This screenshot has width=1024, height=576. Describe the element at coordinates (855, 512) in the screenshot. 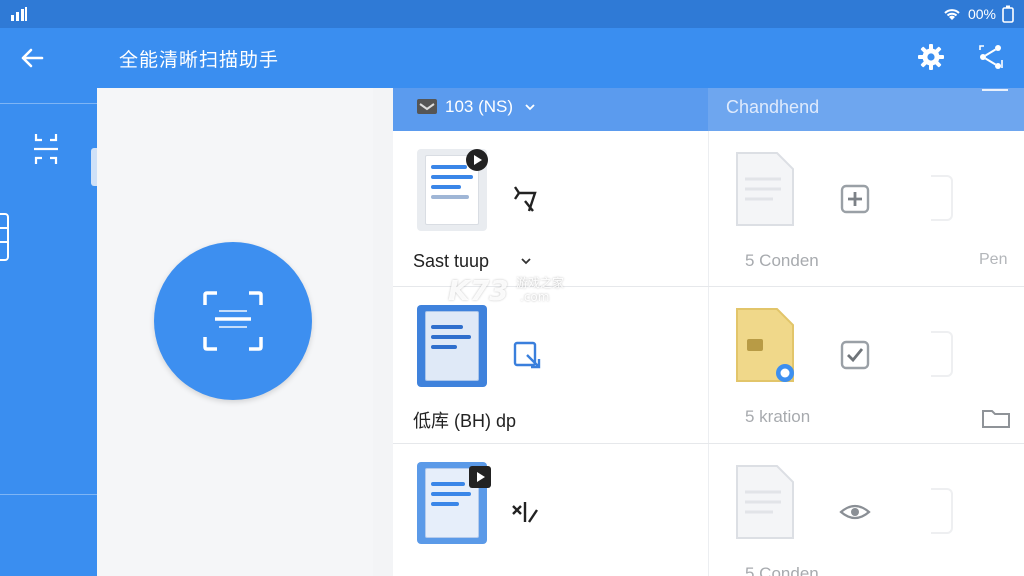

I see `eye-icon` at that location.